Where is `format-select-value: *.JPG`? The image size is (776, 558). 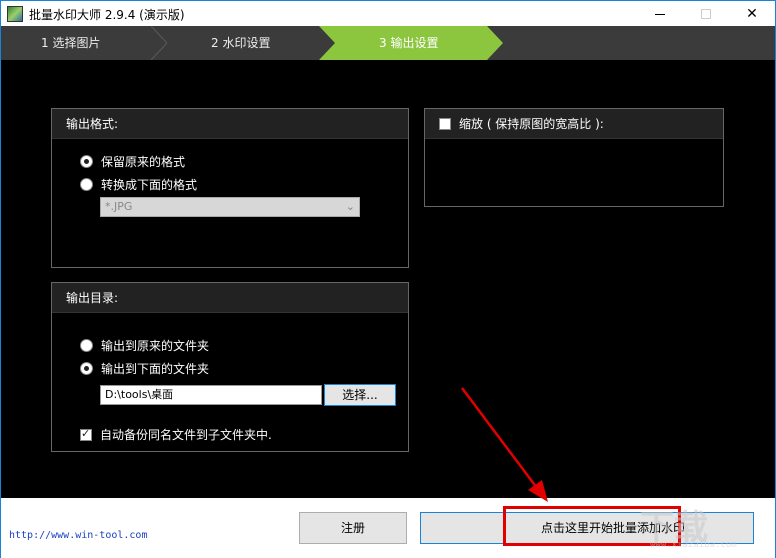 format-select-value: *.JPG is located at coordinates (119, 206).